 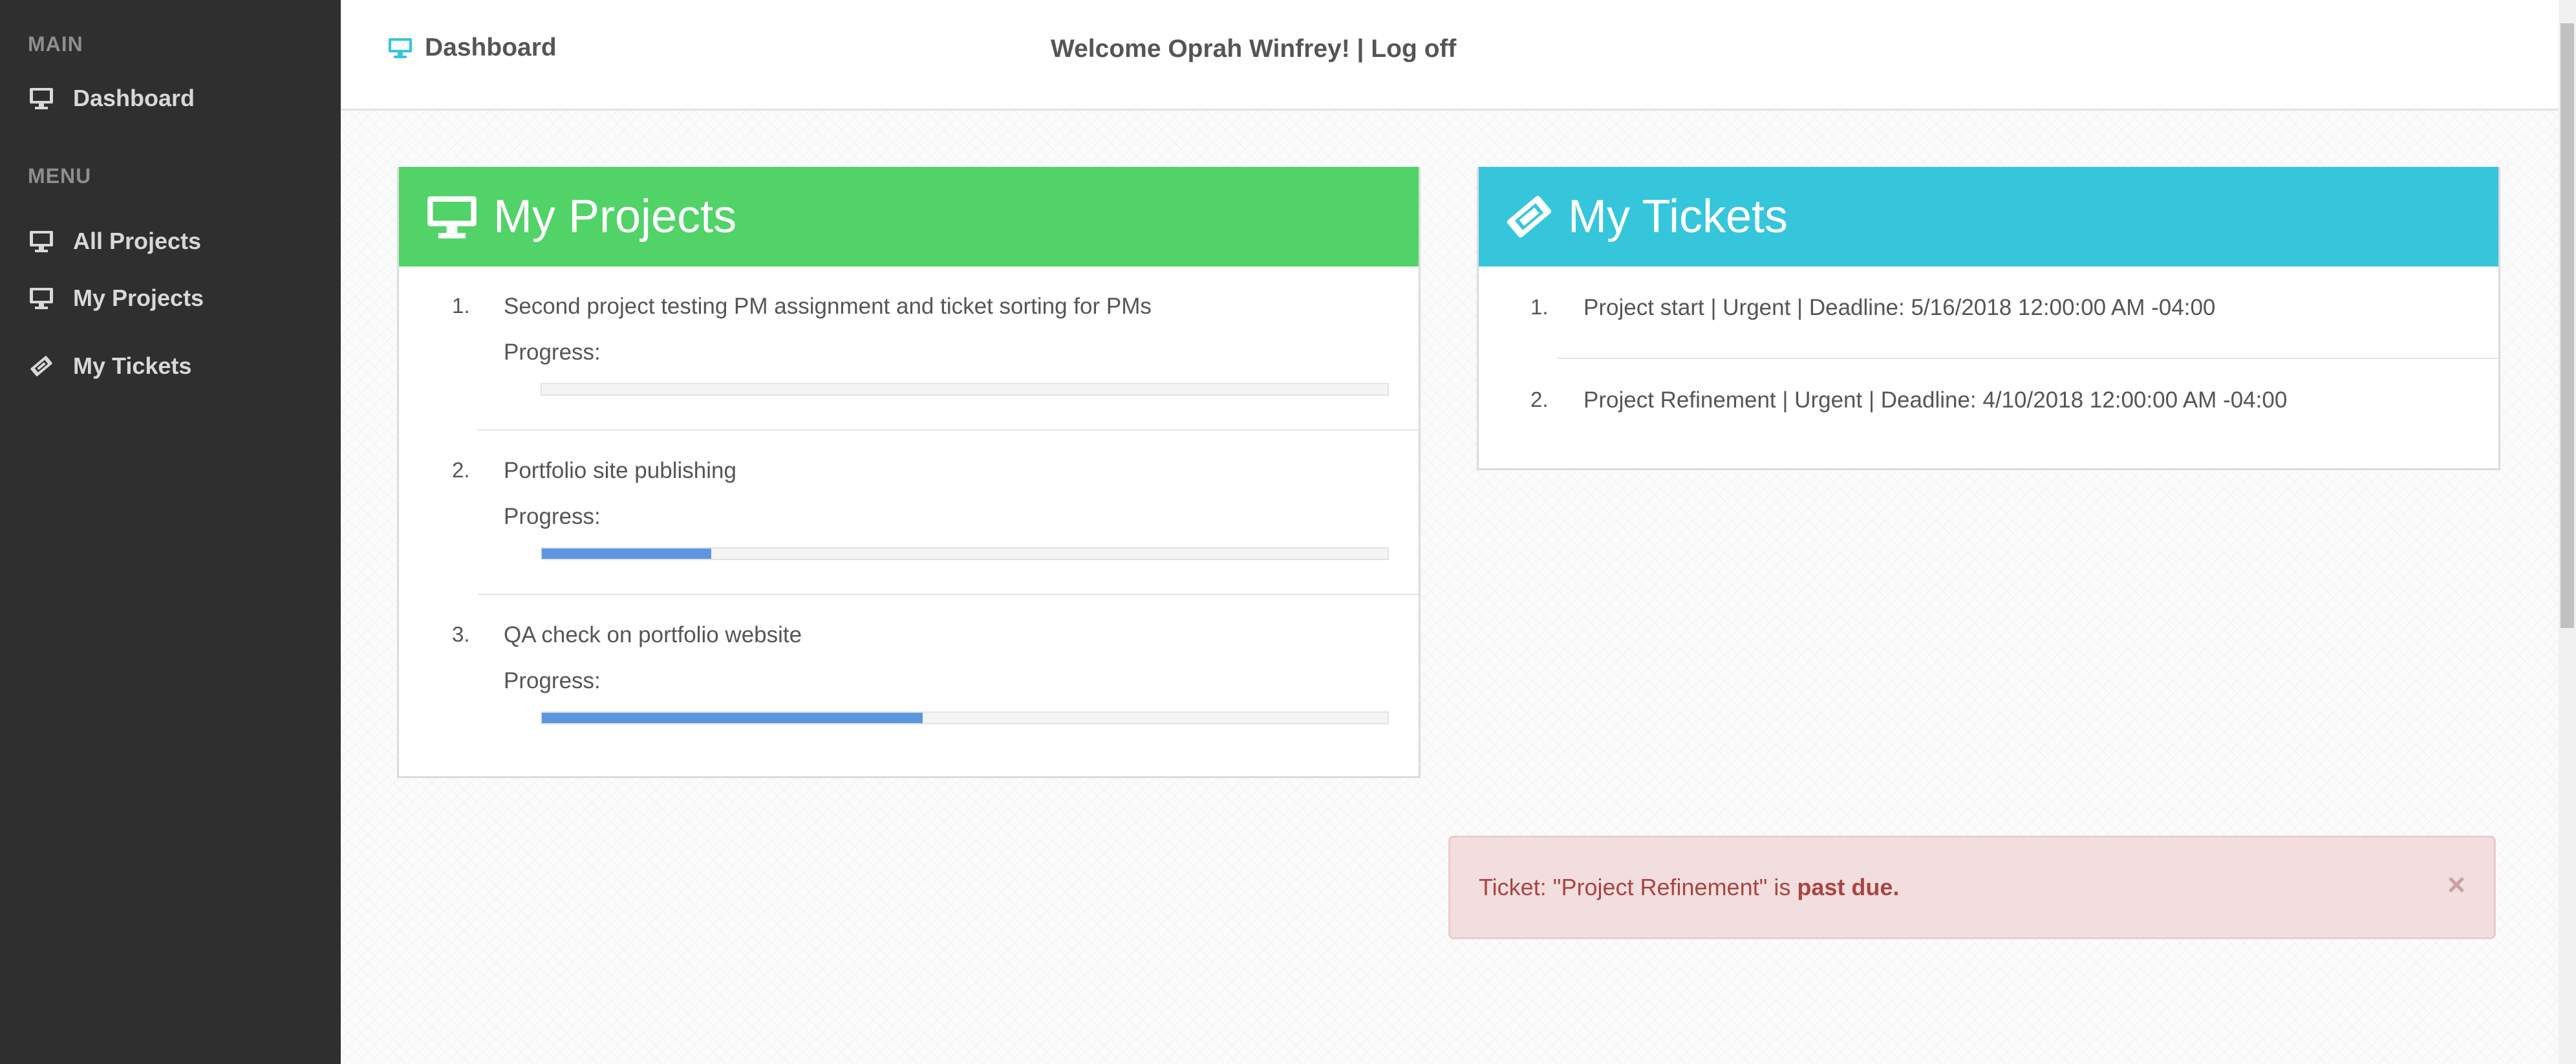 What do you see at coordinates (1413, 49) in the screenshot?
I see `log-off-link: Log off` at bounding box center [1413, 49].